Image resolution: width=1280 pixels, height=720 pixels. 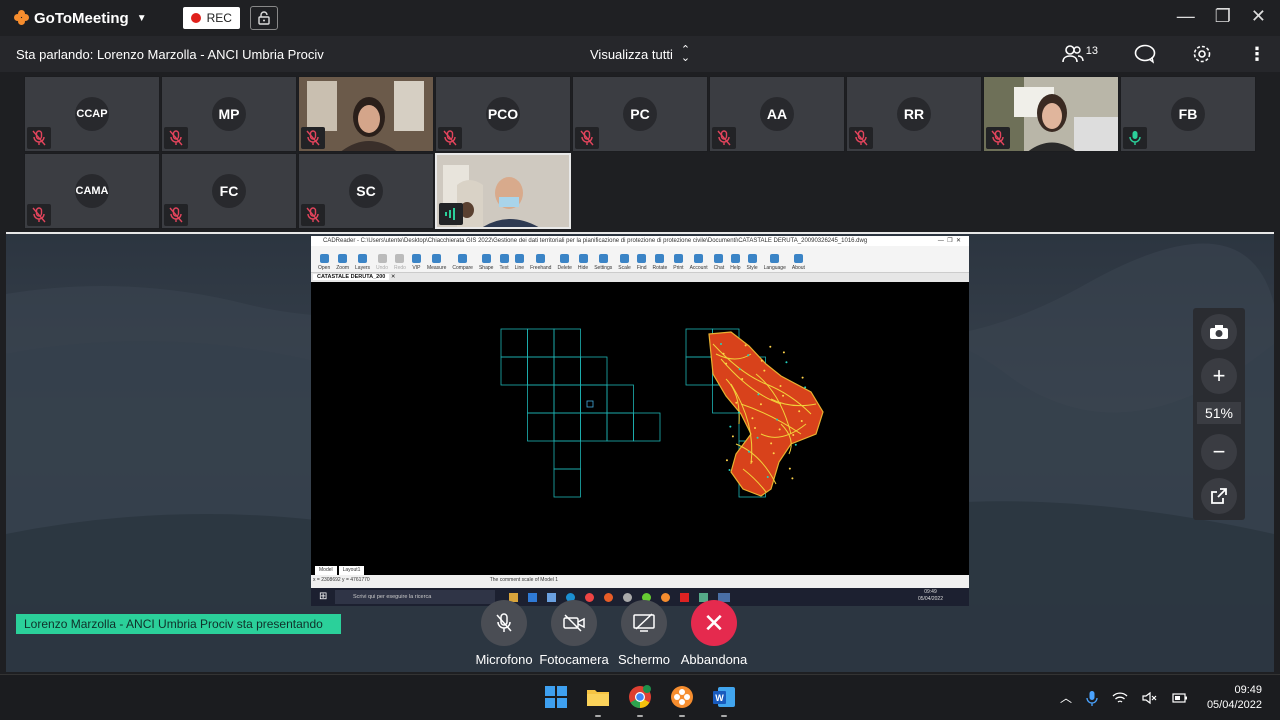 I want to click on meeting-tools: 13 ⋮, so click(x=1163, y=54).